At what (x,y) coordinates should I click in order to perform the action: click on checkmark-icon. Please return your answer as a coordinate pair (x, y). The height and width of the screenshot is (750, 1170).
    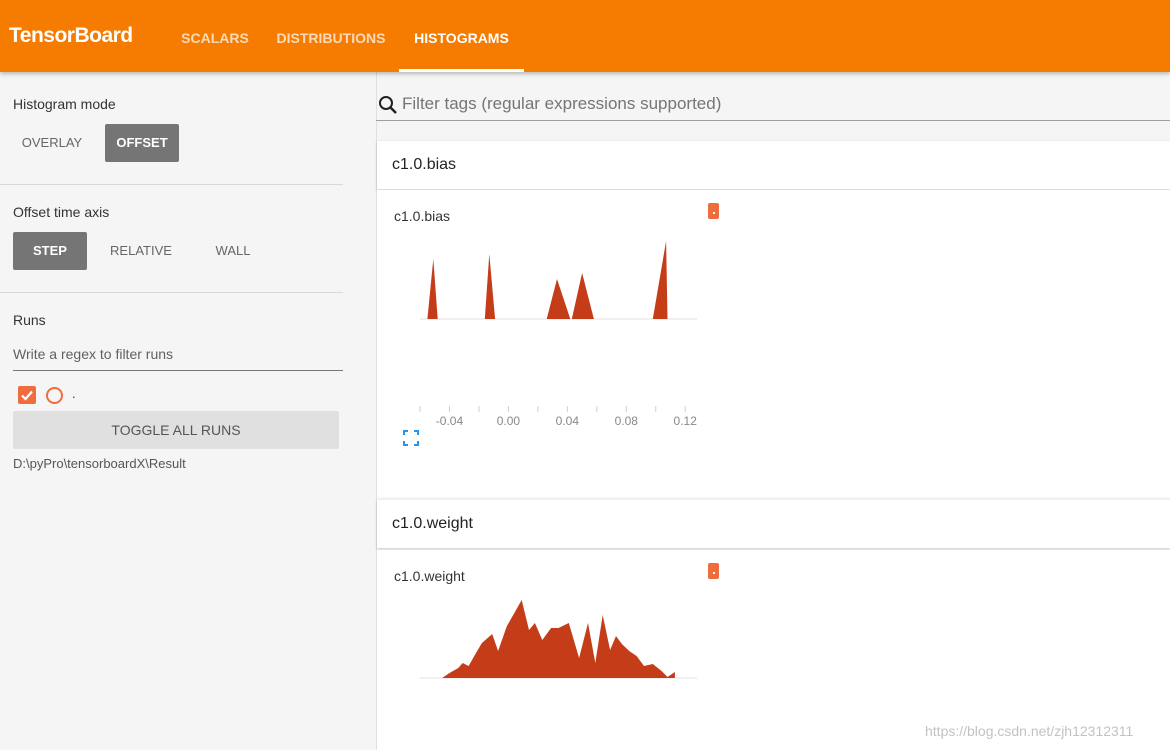
    Looking at the image, I should click on (27, 395).